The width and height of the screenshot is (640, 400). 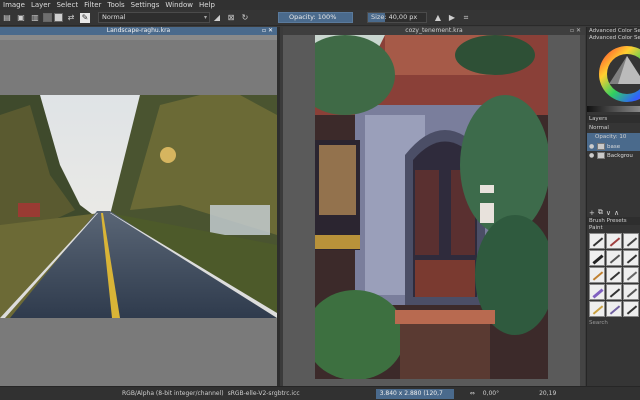 I want to click on layer-name: base, so click(x=614, y=146).